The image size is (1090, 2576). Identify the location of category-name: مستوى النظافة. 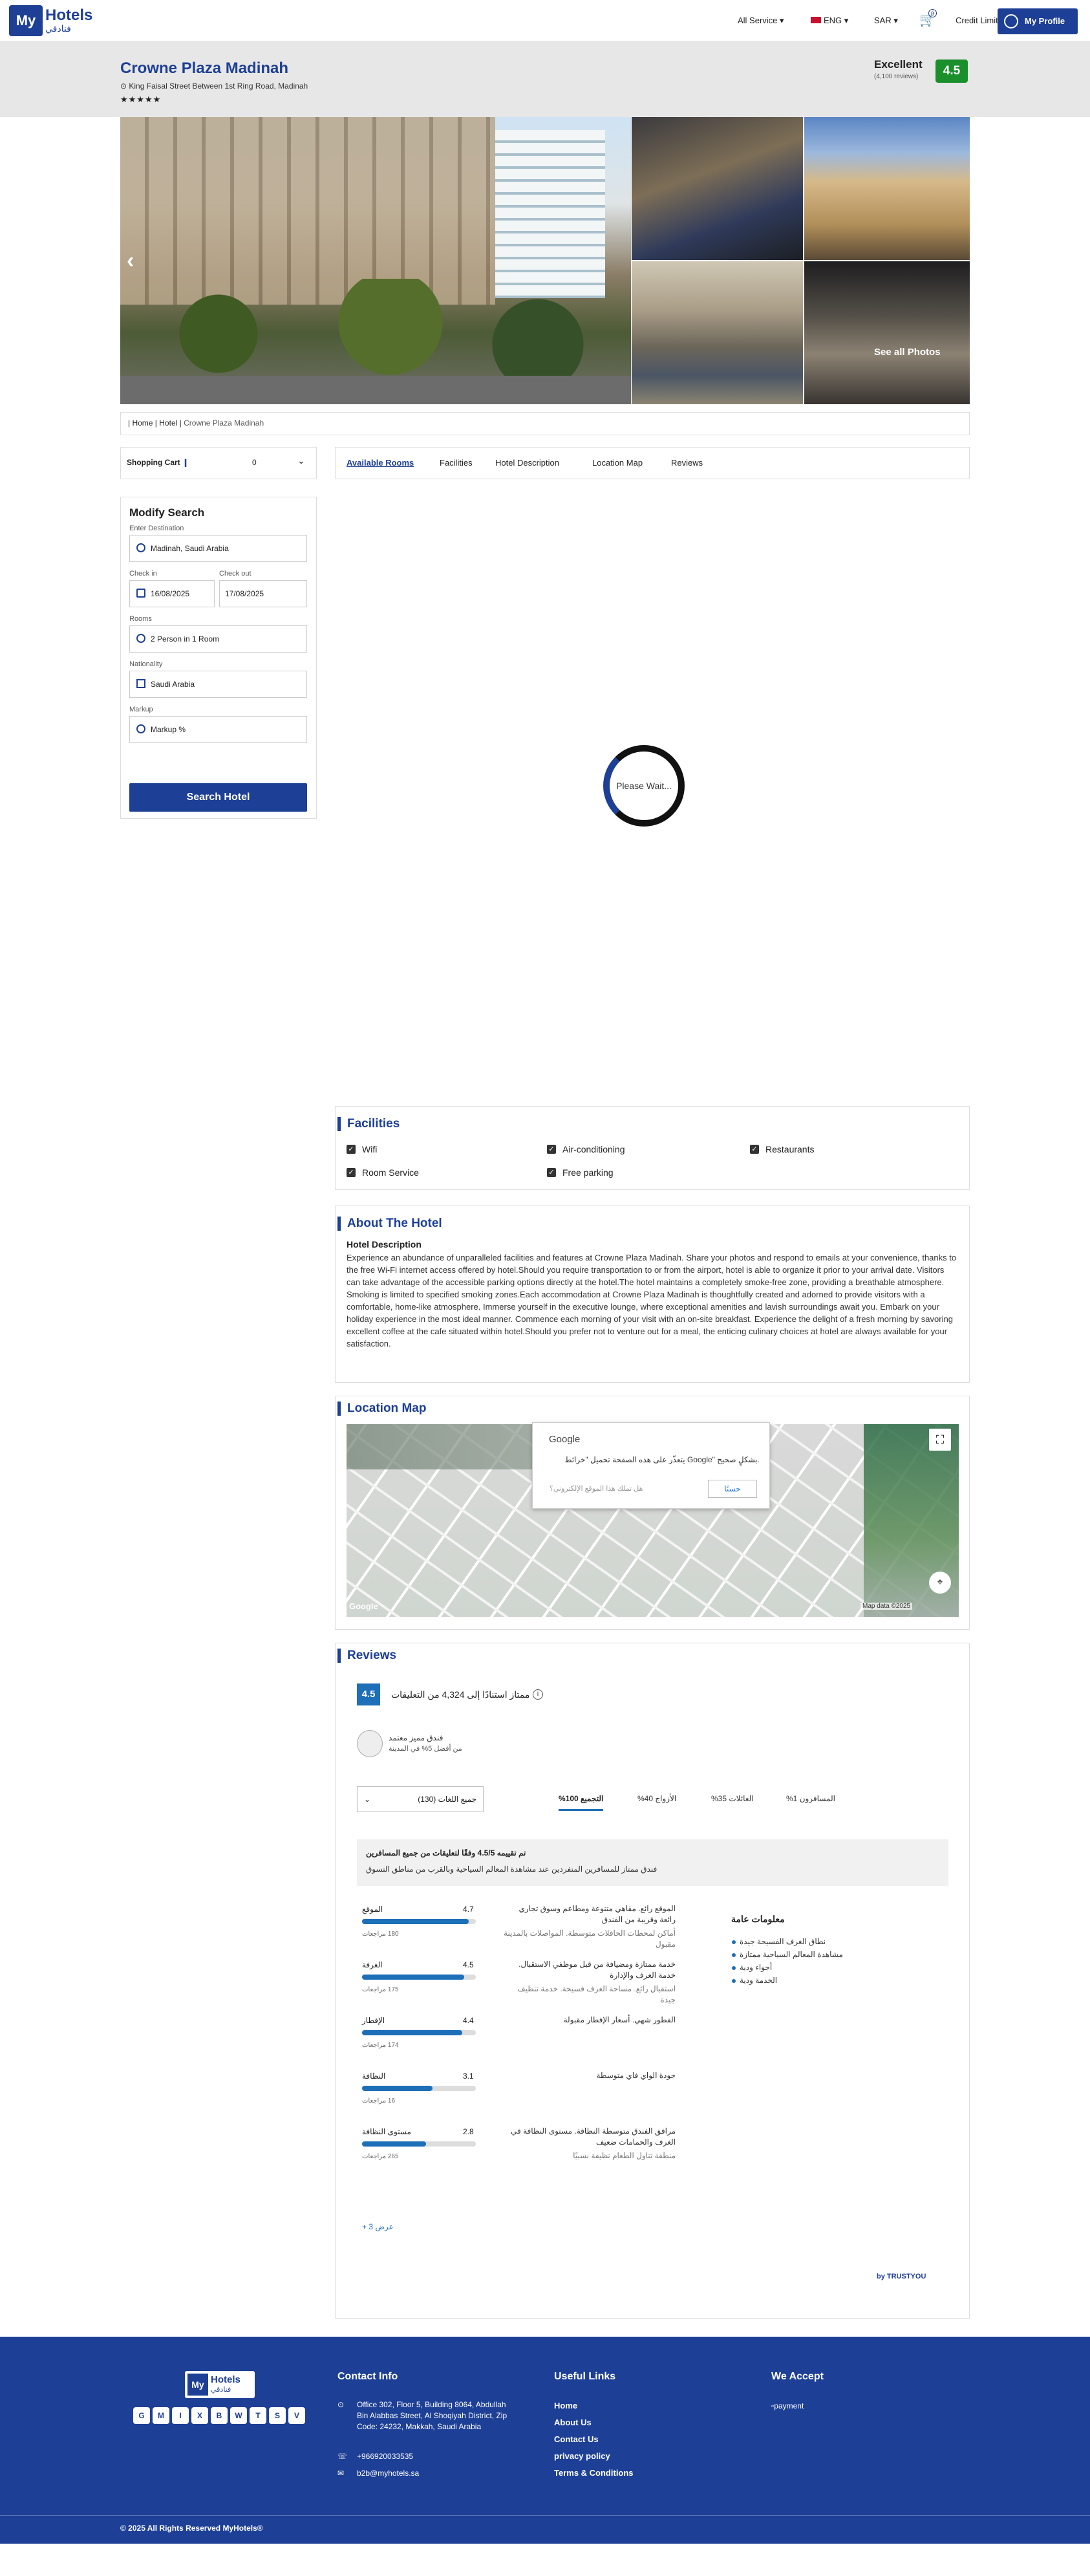
(386, 2131).